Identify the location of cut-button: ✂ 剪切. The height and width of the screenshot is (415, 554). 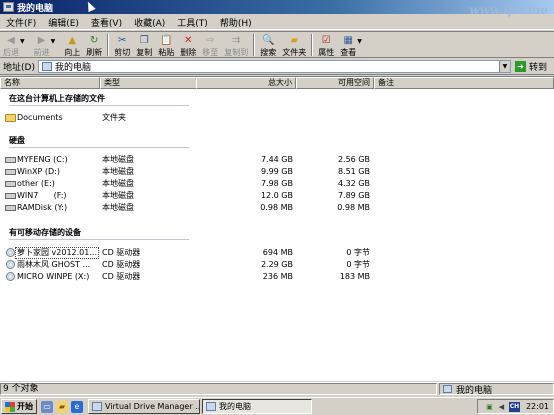
(122, 46).